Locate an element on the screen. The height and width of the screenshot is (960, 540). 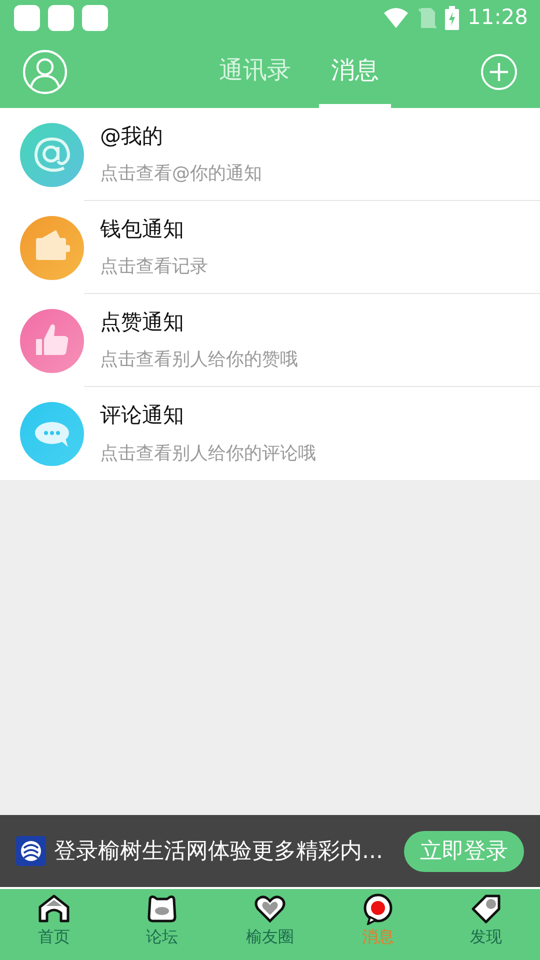
app-logo-icon is located at coordinates (31, 851).